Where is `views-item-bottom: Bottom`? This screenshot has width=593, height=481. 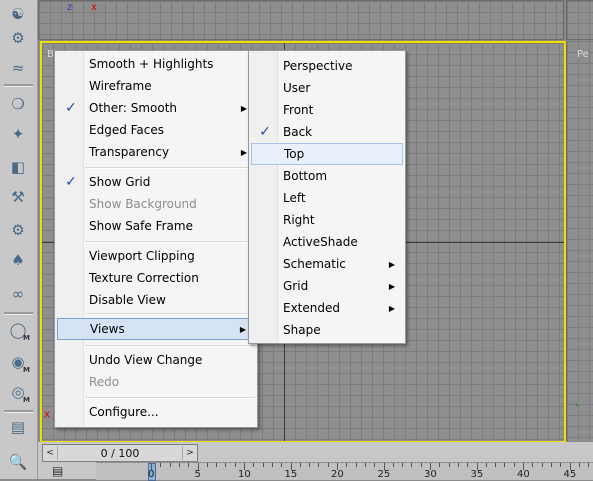 views-item-bottom: Bottom is located at coordinates (327, 176).